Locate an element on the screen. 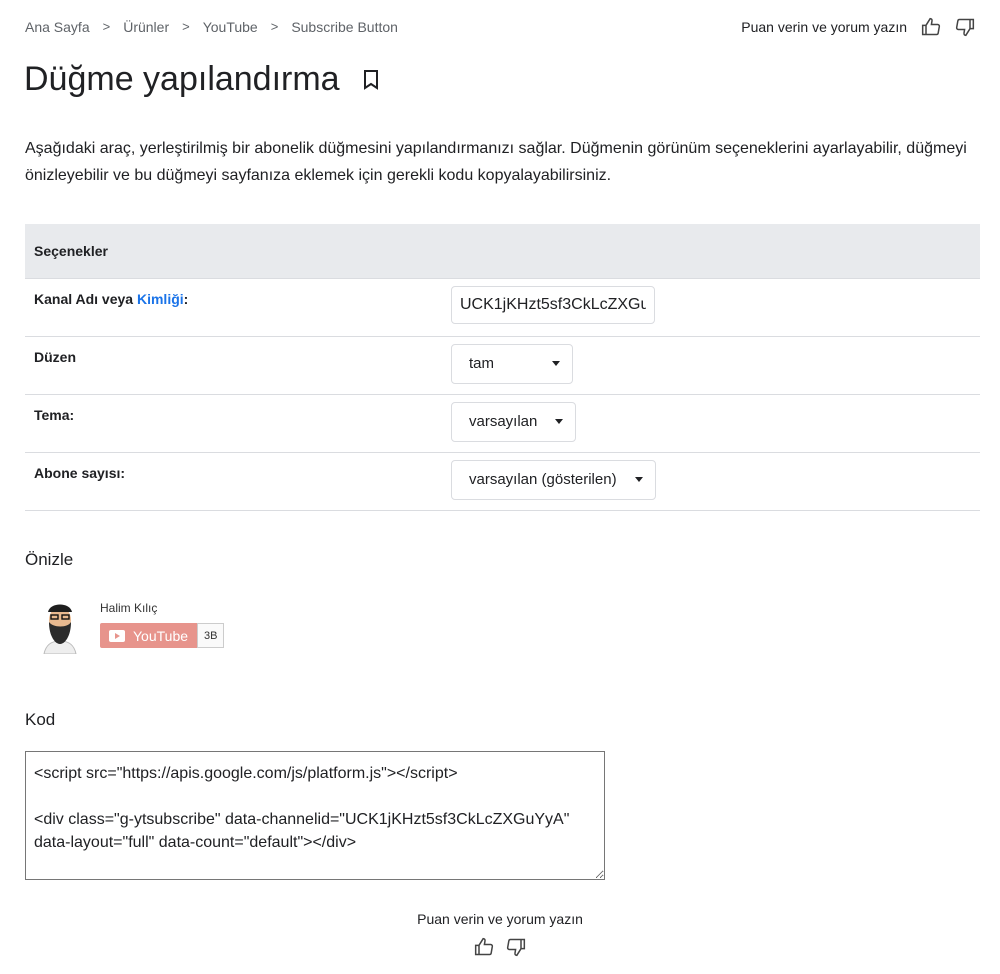  table-row: Abone sayısı: varsayılan (gösterilen) is located at coordinates (502, 481).